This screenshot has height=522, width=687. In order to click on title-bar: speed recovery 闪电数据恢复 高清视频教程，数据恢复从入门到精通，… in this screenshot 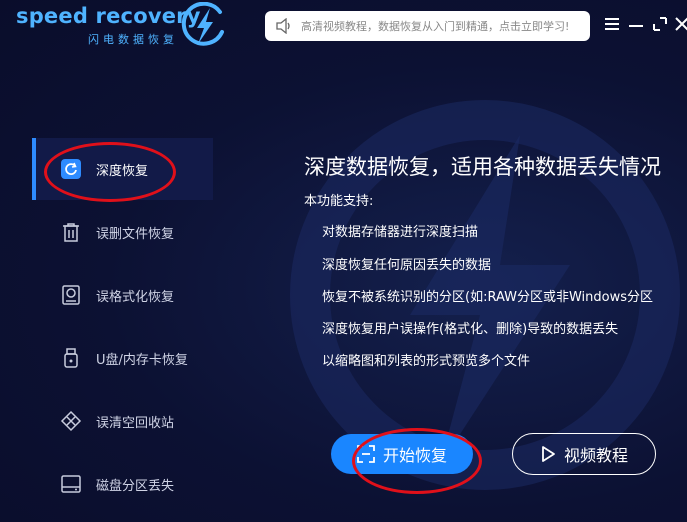, I will do `click(343, 28)`.